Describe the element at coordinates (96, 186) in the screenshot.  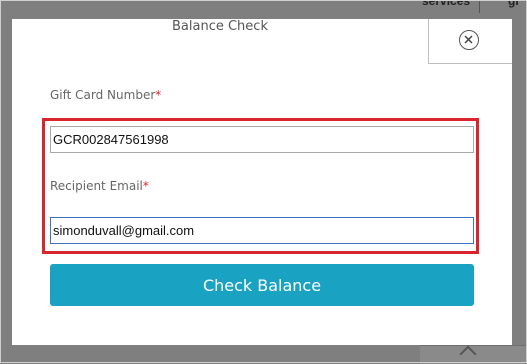
I see `recipient-email-label-text: Recipient Email` at that location.